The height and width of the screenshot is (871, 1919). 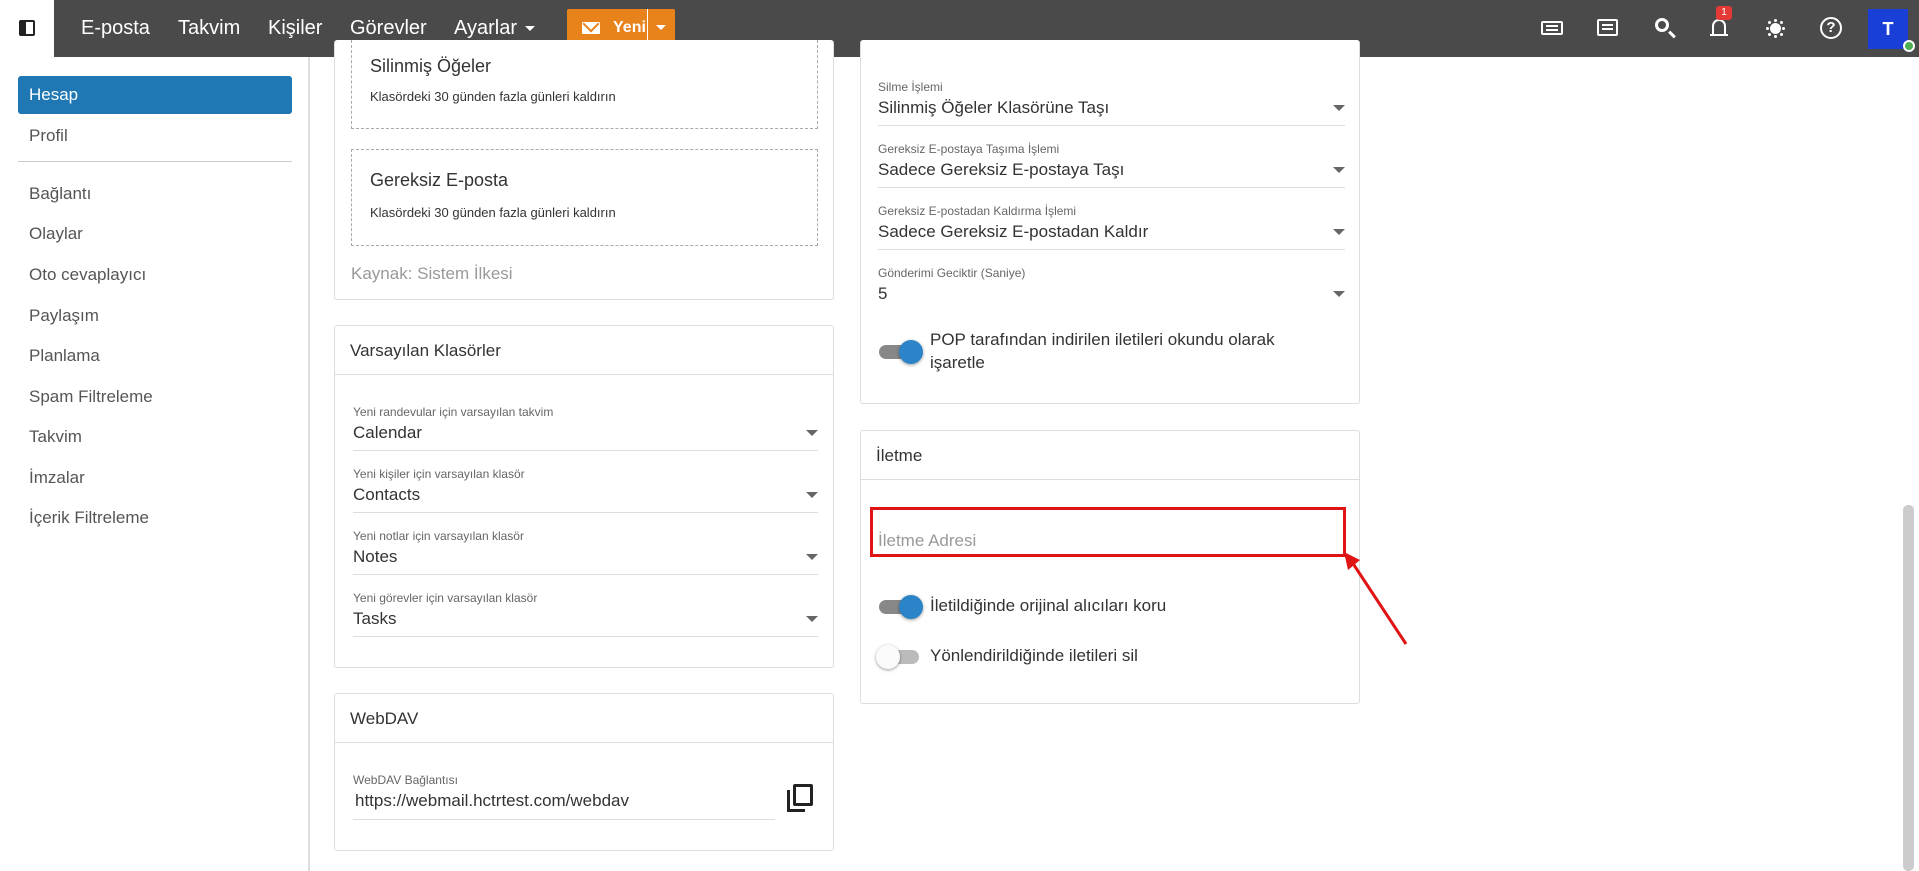 I want to click on new-button-label: Yeni, so click(x=629, y=27).